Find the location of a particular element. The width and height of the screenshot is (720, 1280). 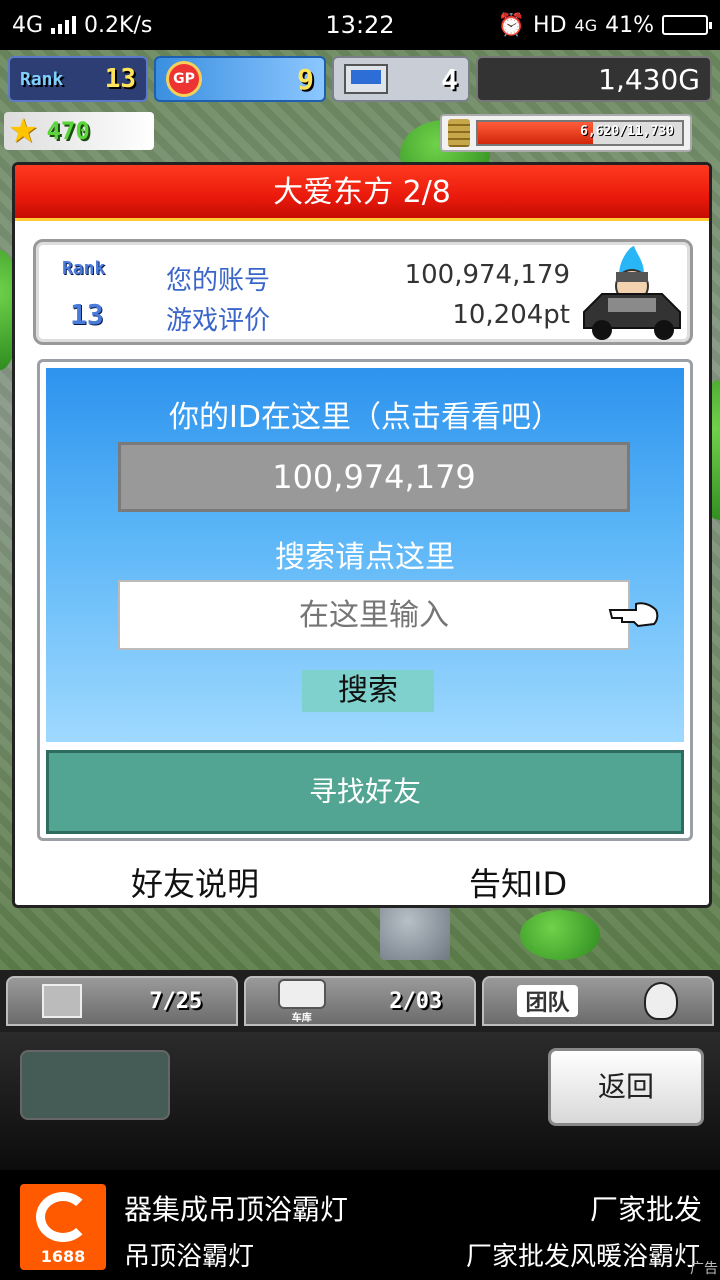

account-card: Rank 13 您的账号 100,974,179 游戏评价 10,204pt is located at coordinates (363, 292).